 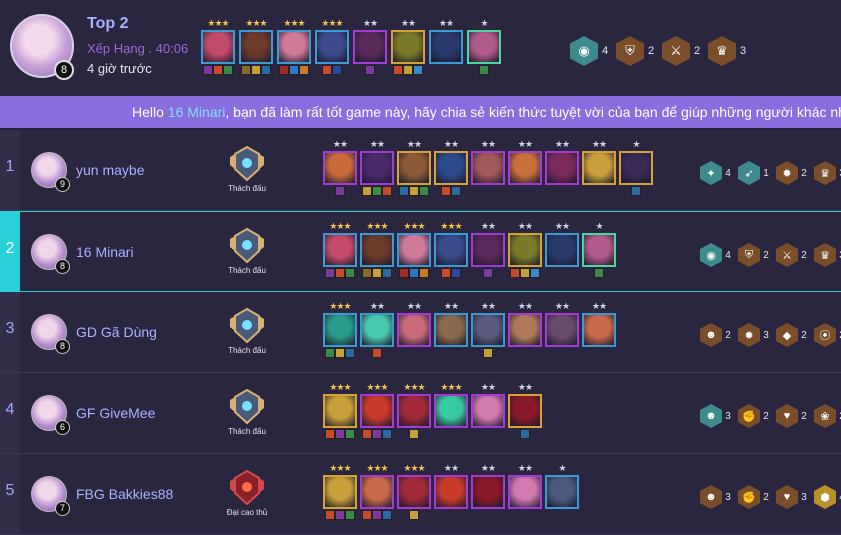 What do you see at coordinates (717, 335) in the screenshot?
I see `trait-badge: ☻ 2` at bounding box center [717, 335].